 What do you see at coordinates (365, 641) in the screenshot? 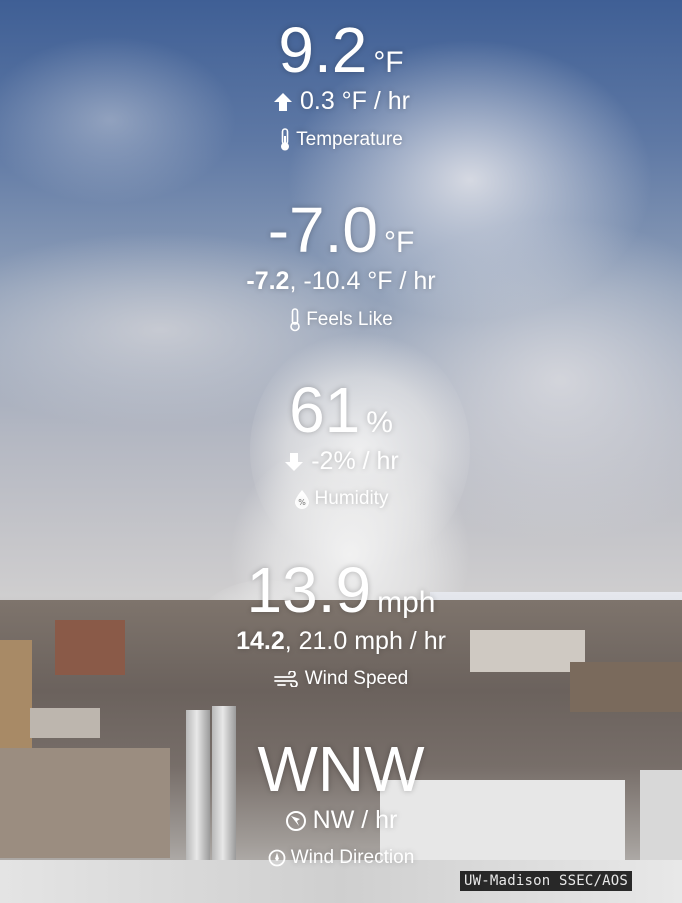
I see `wind-speed-extra: , 21.0 mph / hr` at bounding box center [365, 641].